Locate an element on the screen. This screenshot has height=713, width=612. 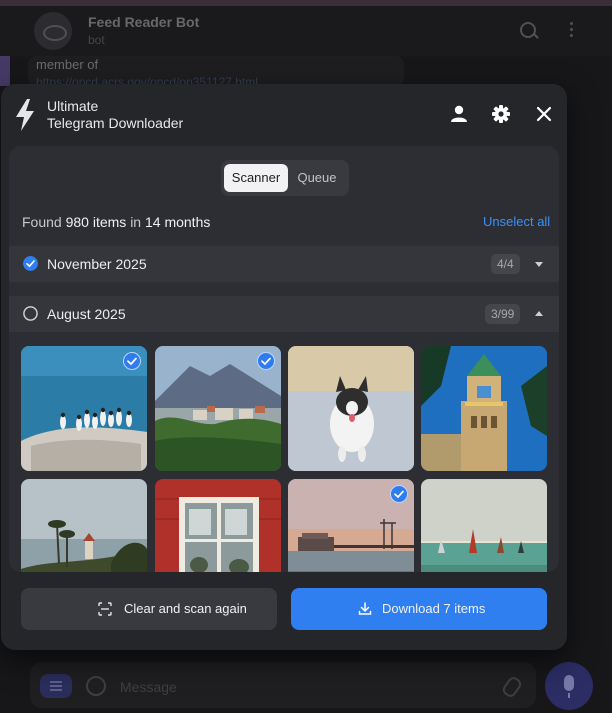
month-count-badge: 4/4 is located at coordinates (505, 264).